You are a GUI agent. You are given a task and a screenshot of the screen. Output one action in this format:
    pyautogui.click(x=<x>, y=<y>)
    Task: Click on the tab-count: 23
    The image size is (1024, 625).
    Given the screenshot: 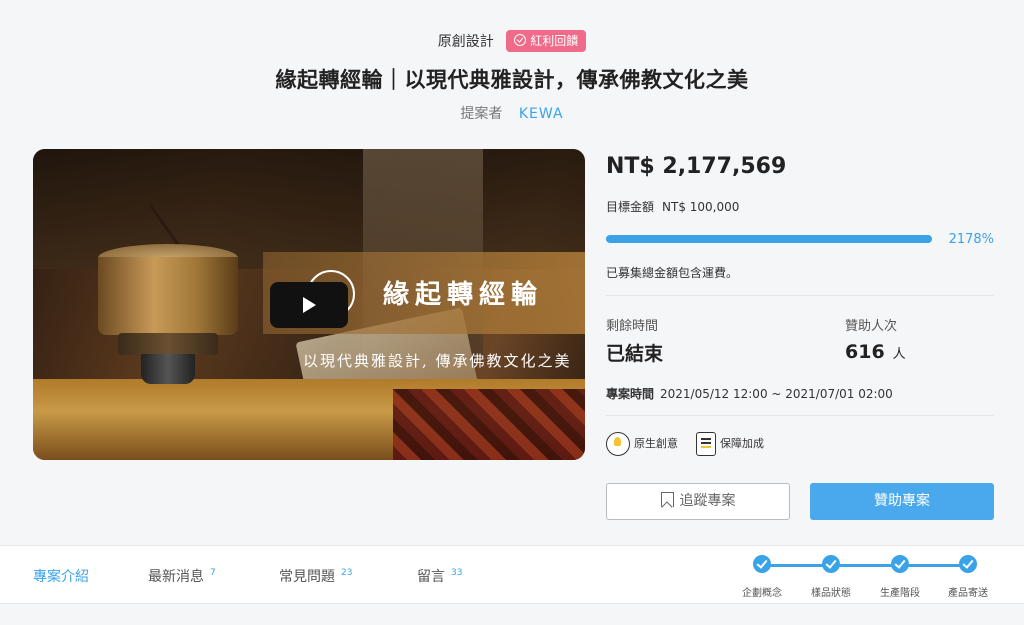 What is the action you would take?
    pyautogui.click(x=347, y=573)
    